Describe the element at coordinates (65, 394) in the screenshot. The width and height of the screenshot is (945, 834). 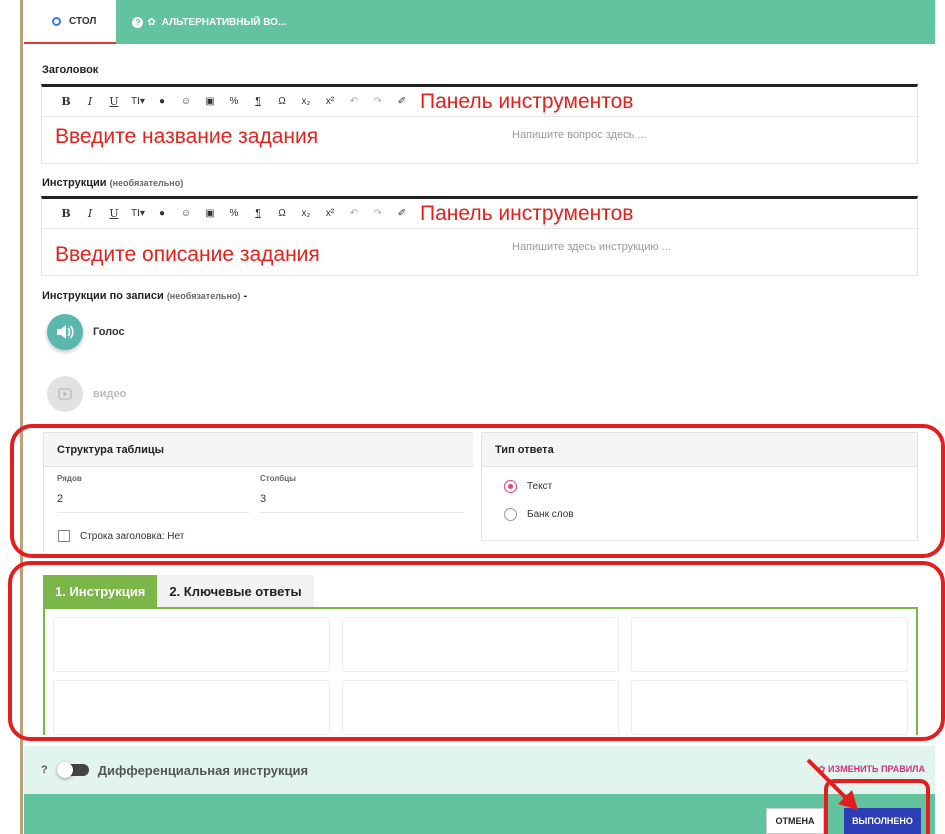
I see `video-icon` at that location.